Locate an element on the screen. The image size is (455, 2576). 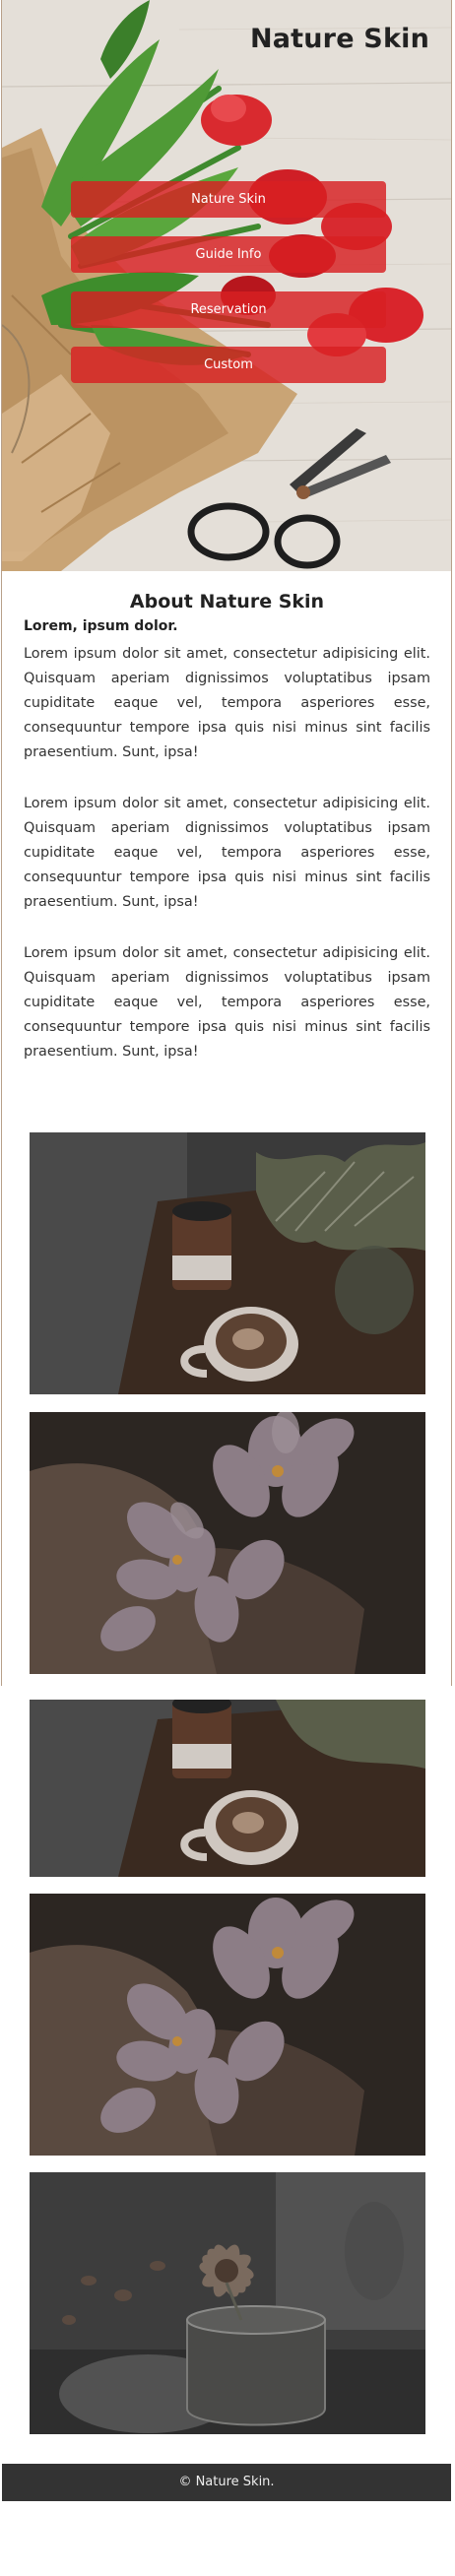
about-title: About Nature Skin is located at coordinates (227, 601).